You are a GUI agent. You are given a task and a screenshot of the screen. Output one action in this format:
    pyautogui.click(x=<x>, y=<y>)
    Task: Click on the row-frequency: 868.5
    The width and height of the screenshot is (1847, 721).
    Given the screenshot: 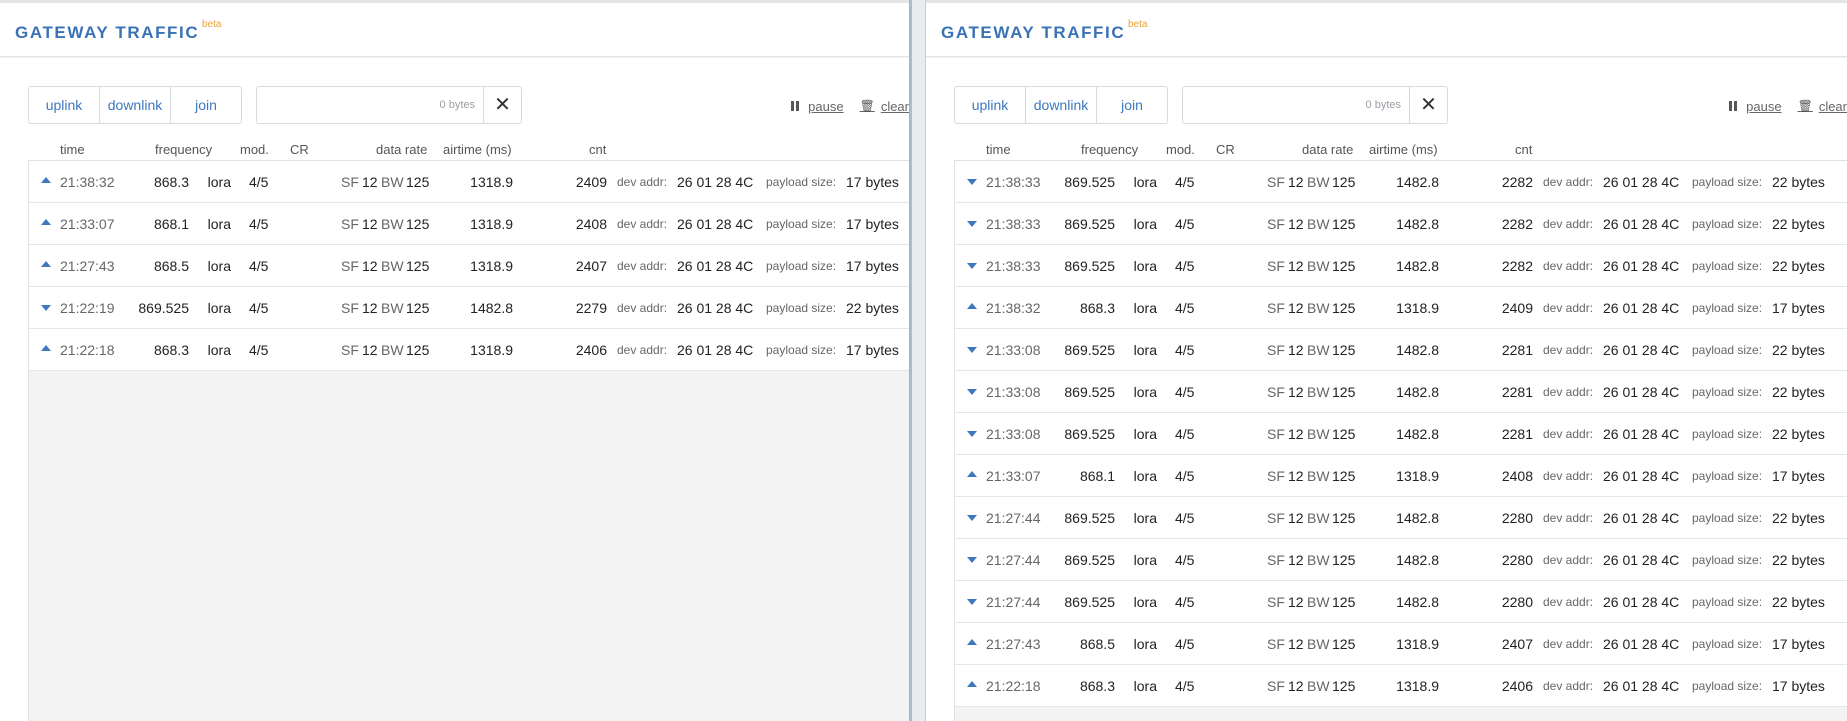 What is the action you would take?
    pyautogui.click(x=1097, y=644)
    